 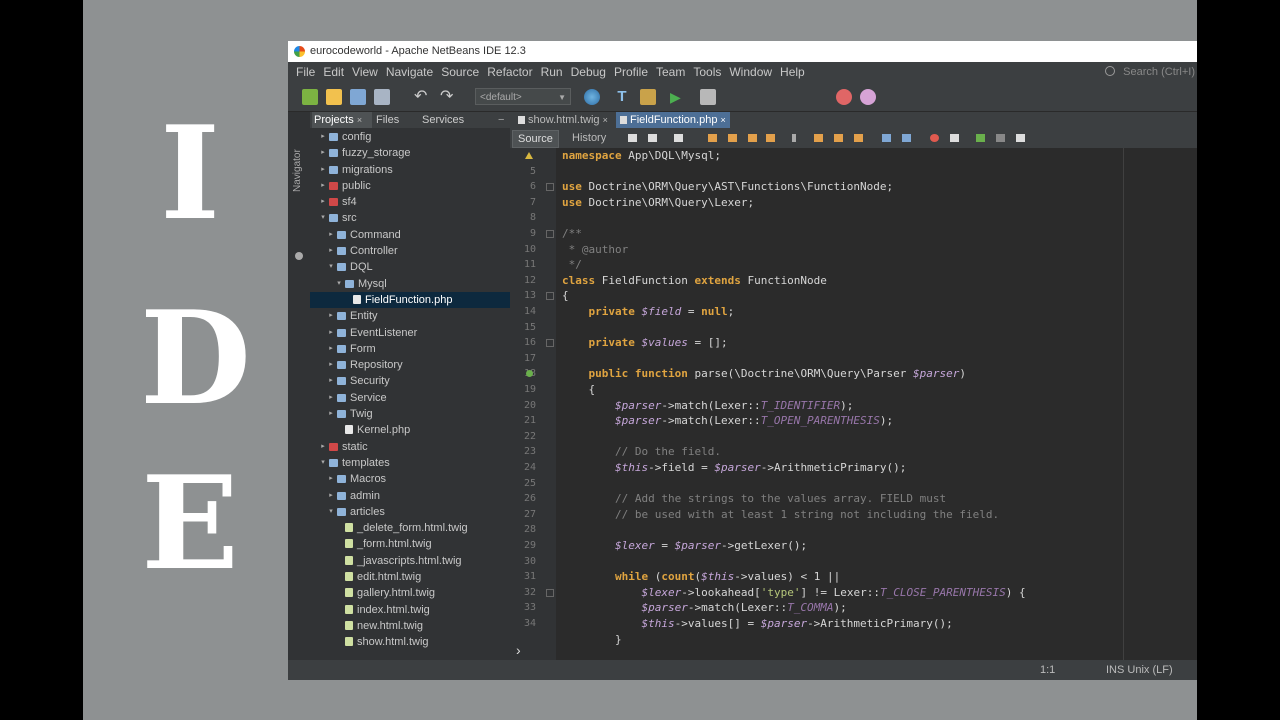 I want to click on redo-icon: ↷, so click(x=448, y=97).